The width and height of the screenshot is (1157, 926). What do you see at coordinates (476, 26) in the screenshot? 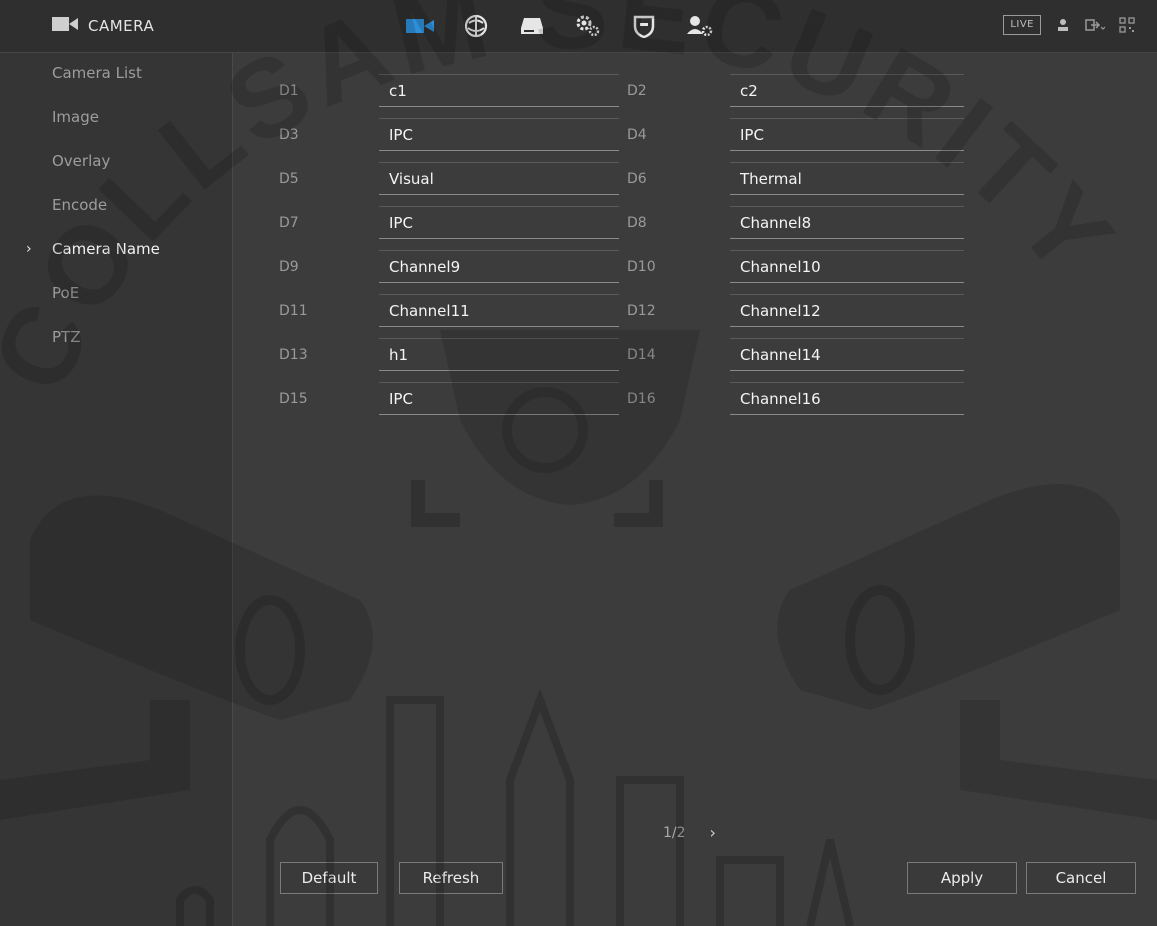
I see `network-icon` at bounding box center [476, 26].